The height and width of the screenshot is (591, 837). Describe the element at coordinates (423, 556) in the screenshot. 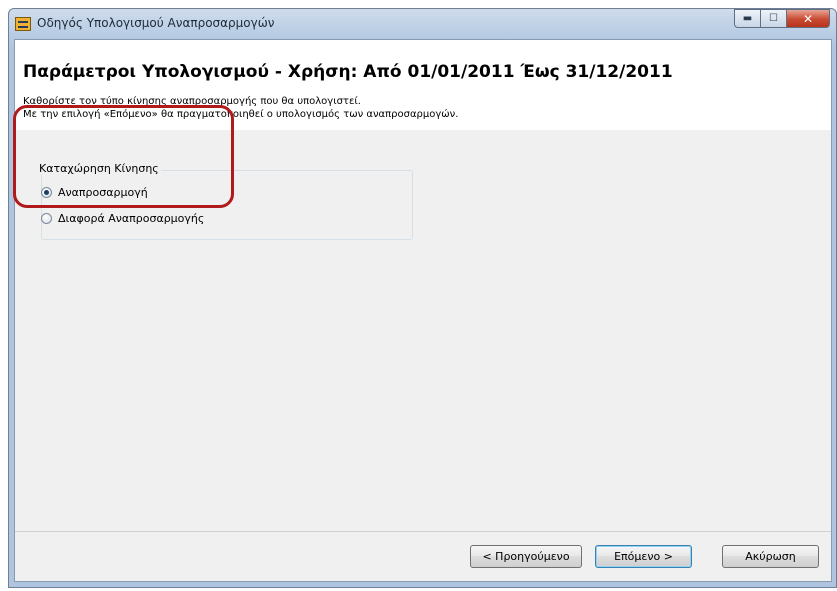

I see `wizard-footer: < Προηγούμενο Επόμενο > Ακύρωση` at that location.